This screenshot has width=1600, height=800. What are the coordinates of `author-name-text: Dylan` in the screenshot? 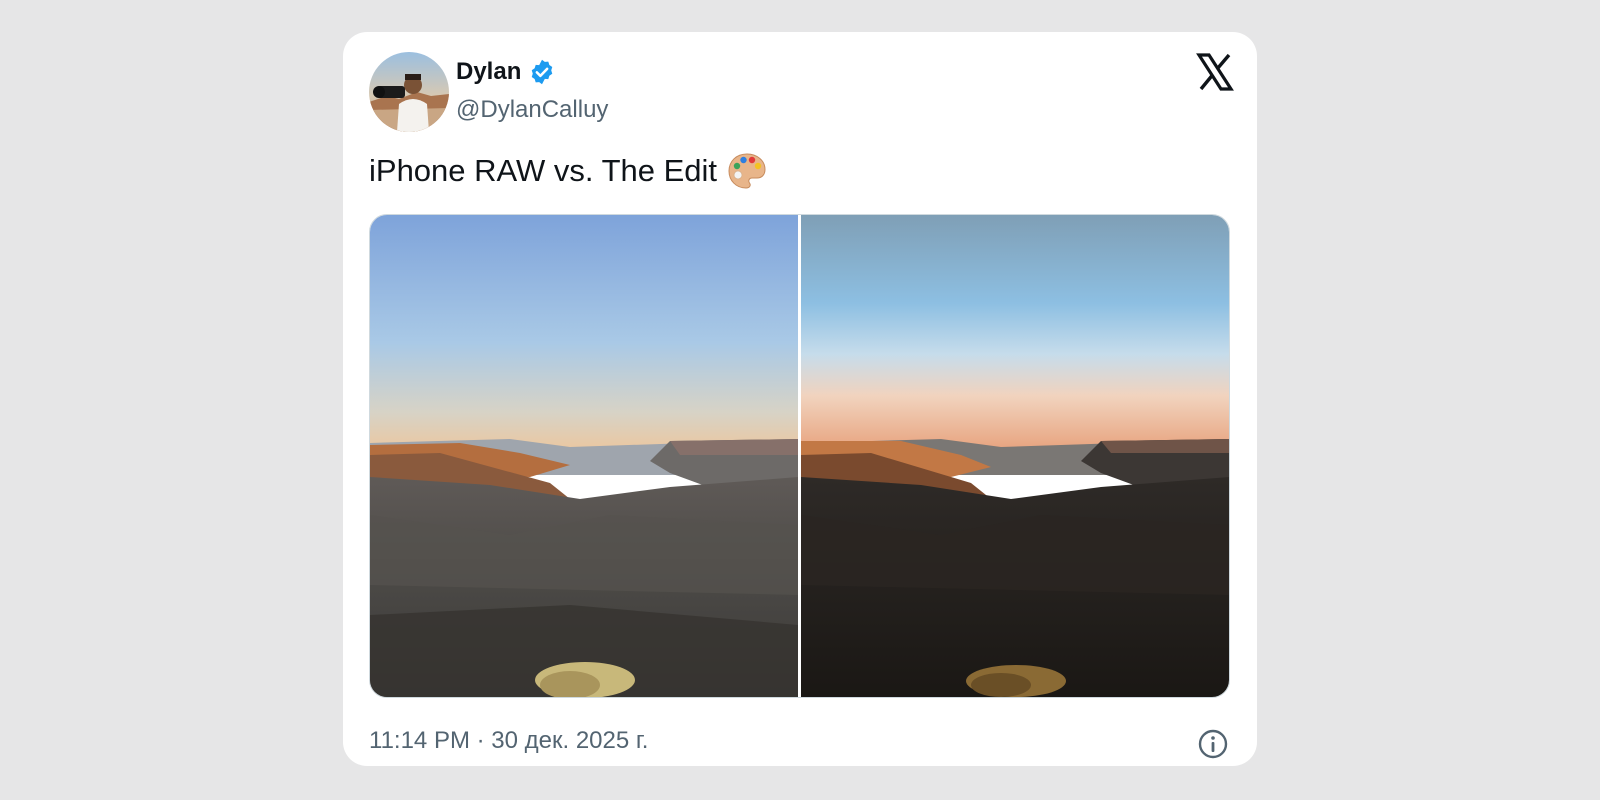 It's located at (489, 71).